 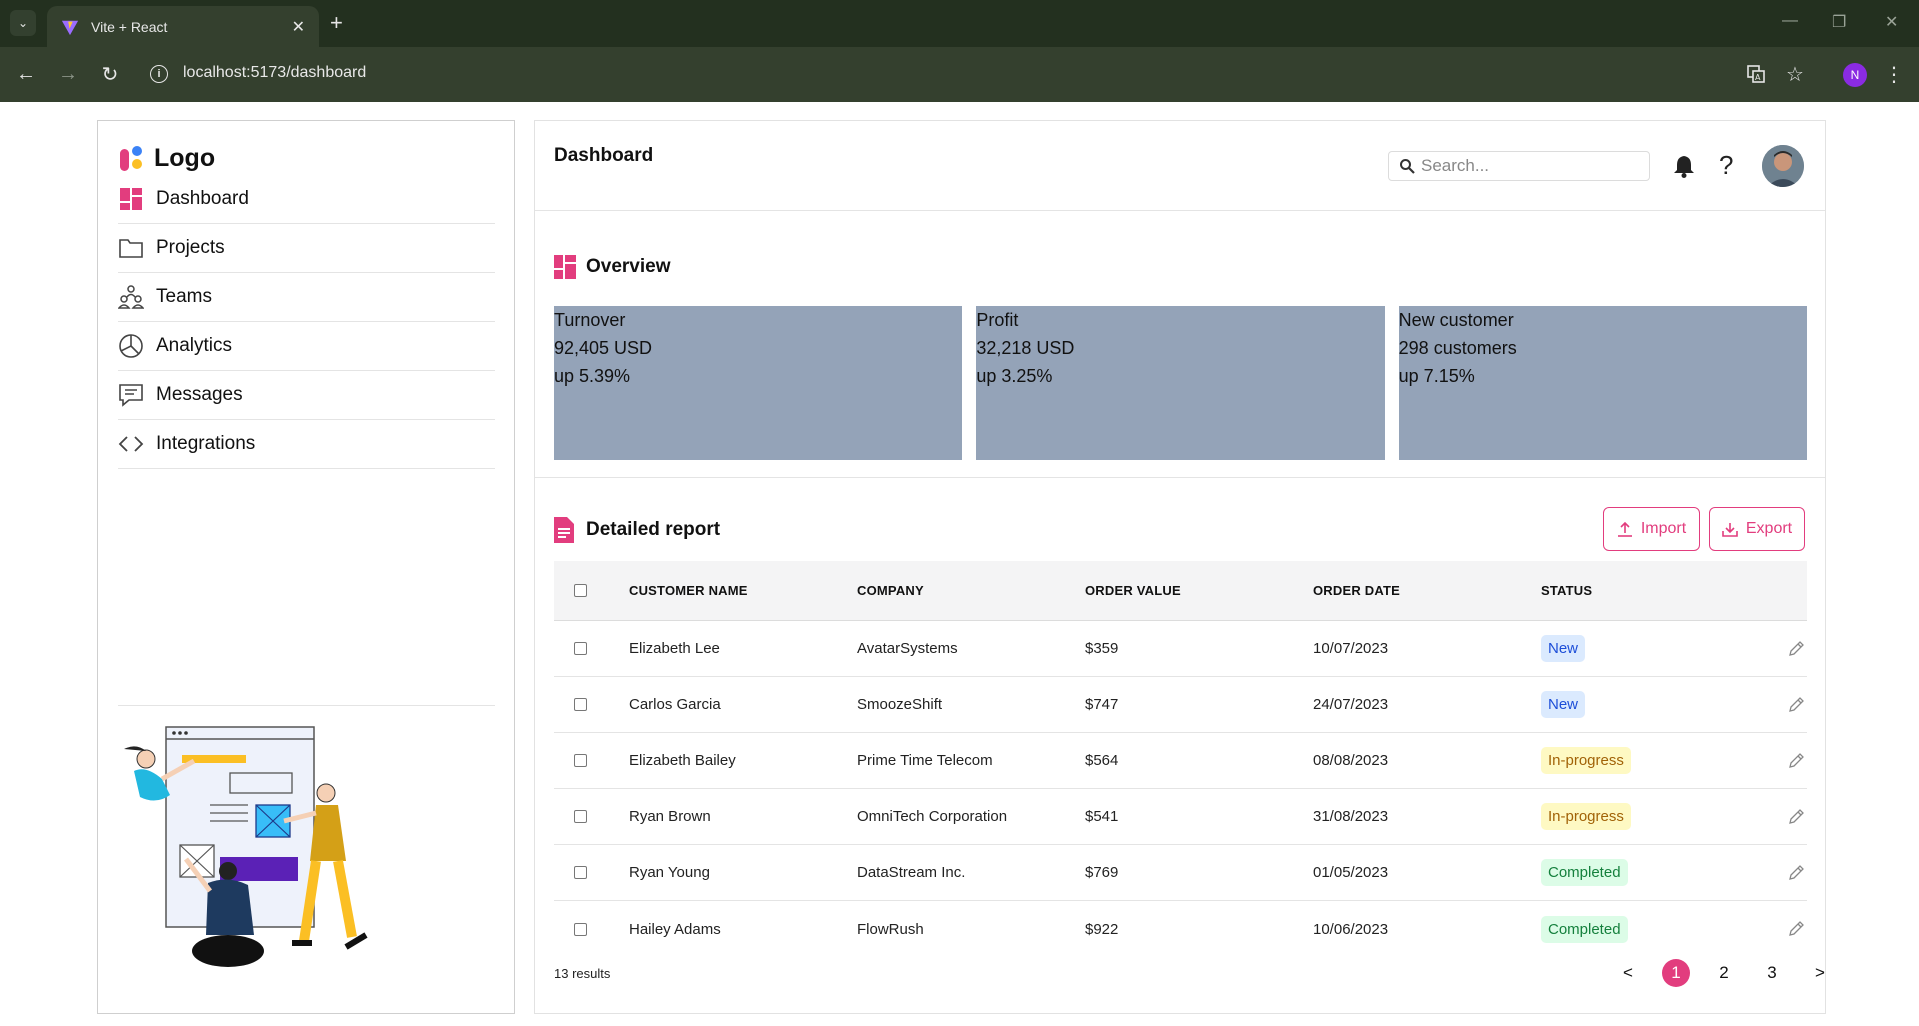 I want to click on import-button: Import, so click(x=1651, y=529).